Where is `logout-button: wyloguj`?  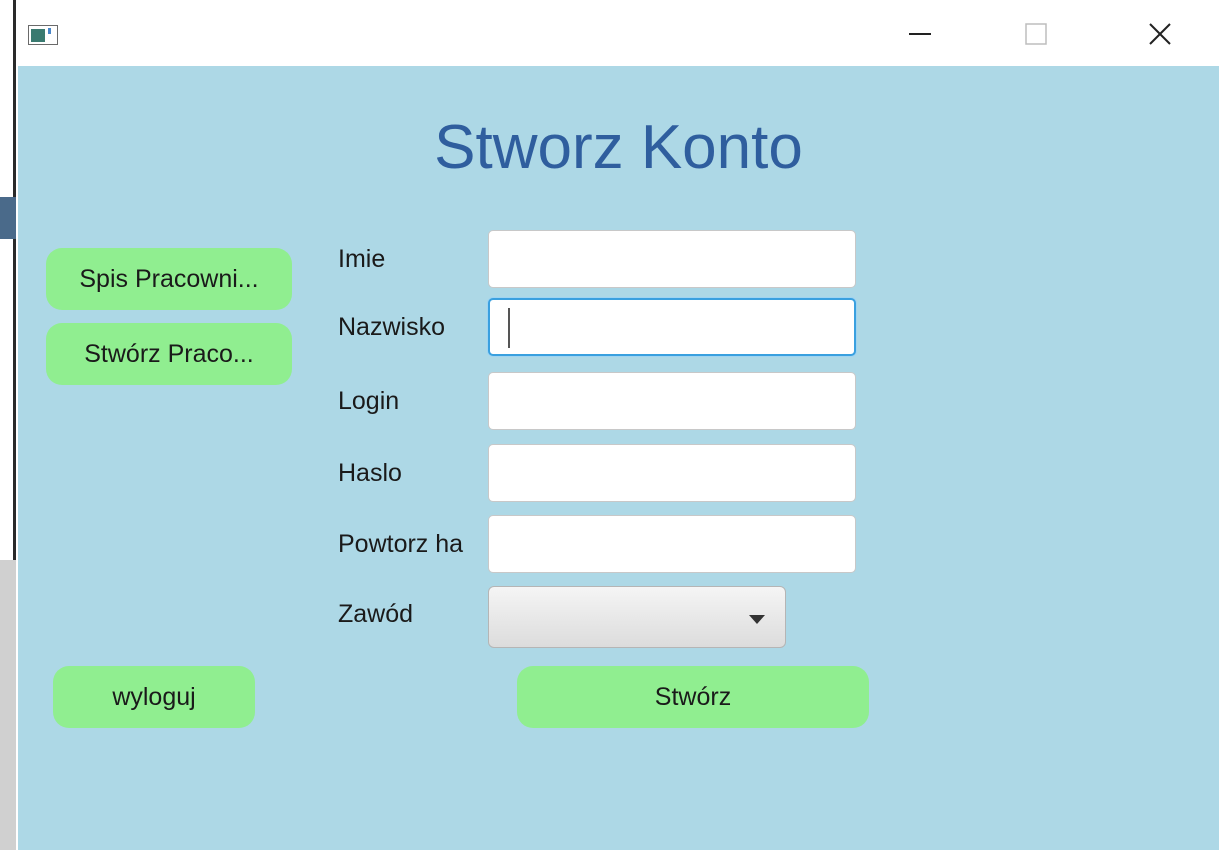
logout-button: wyloguj is located at coordinates (154, 697).